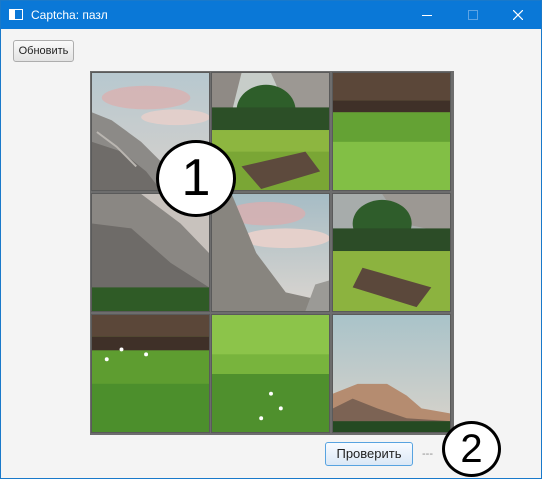  I want to click on minimize-icon, so click(427, 15).